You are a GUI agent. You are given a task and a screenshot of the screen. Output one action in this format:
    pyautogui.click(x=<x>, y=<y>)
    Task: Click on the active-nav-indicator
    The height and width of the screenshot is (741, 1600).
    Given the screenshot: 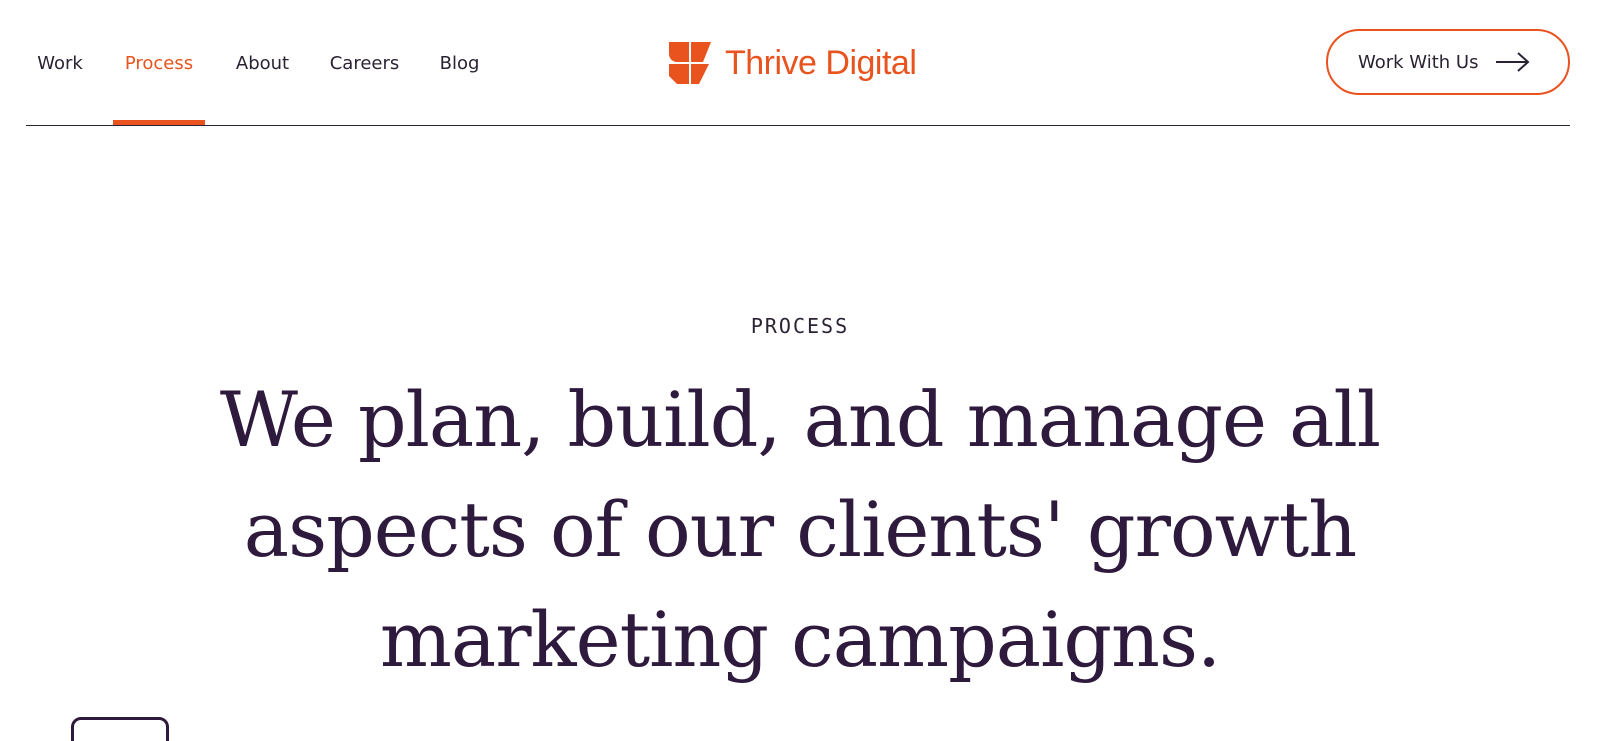 What is the action you would take?
    pyautogui.click(x=159, y=122)
    